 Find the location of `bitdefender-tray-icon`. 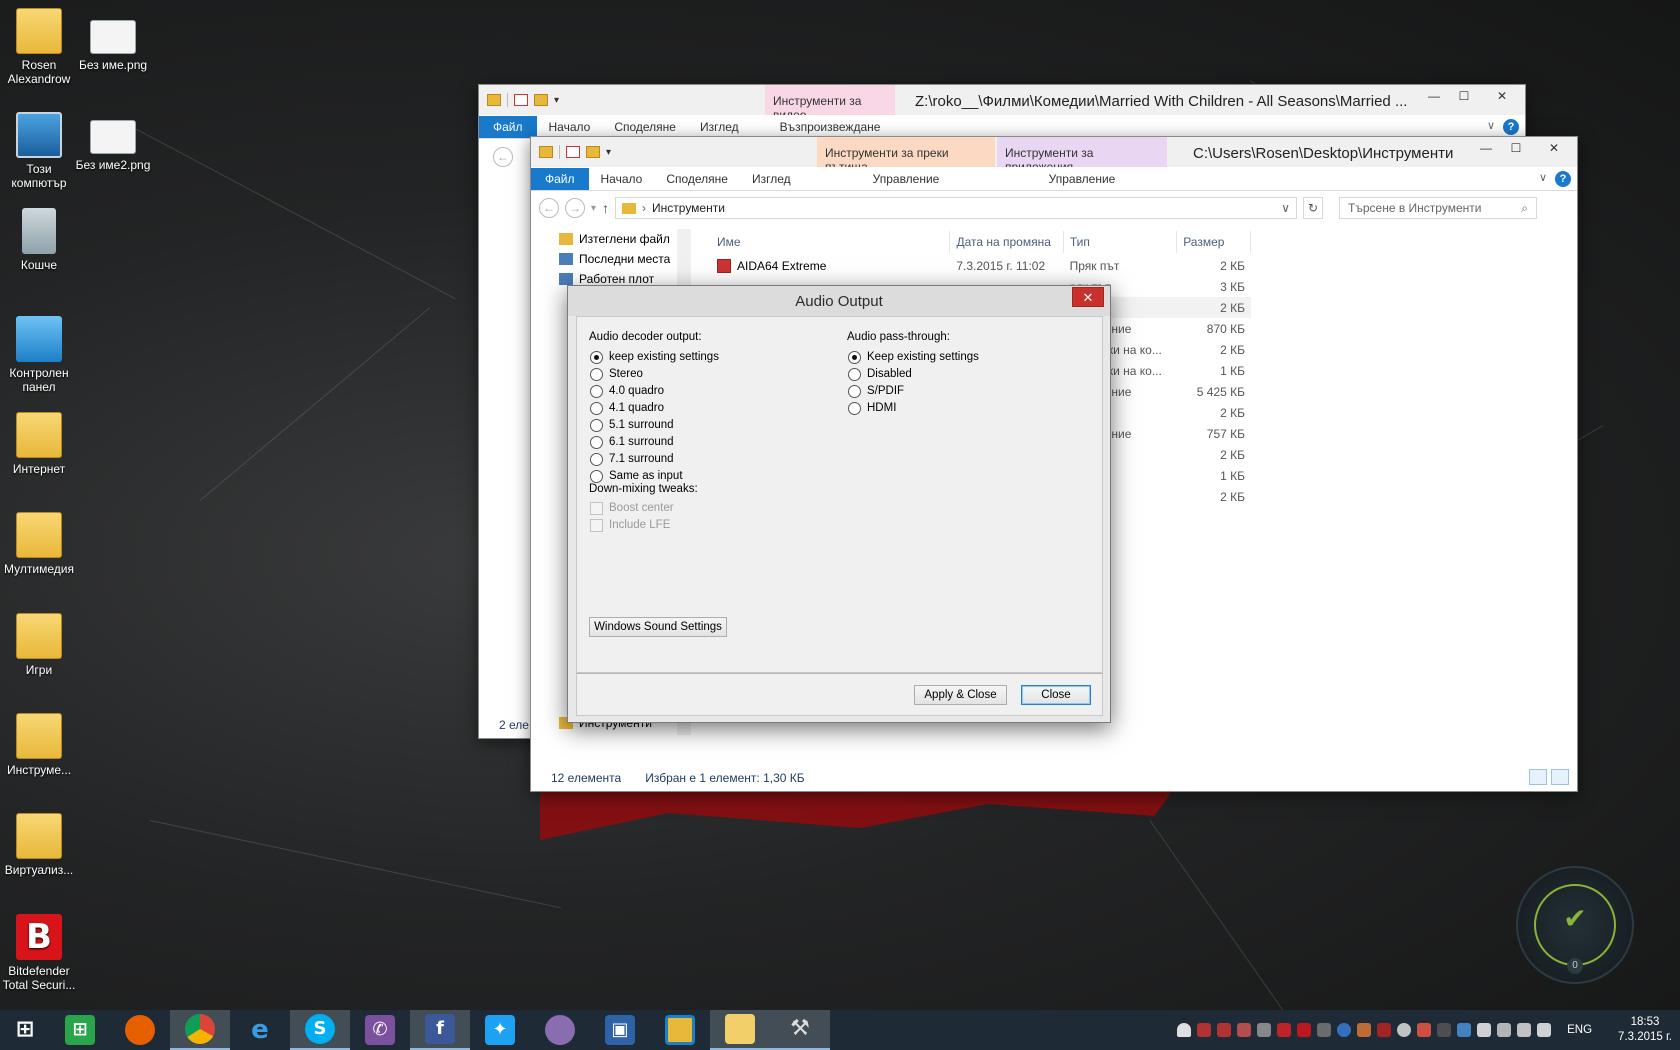

bitdefender-tray-icon is located at coordinates (1304, 1030).